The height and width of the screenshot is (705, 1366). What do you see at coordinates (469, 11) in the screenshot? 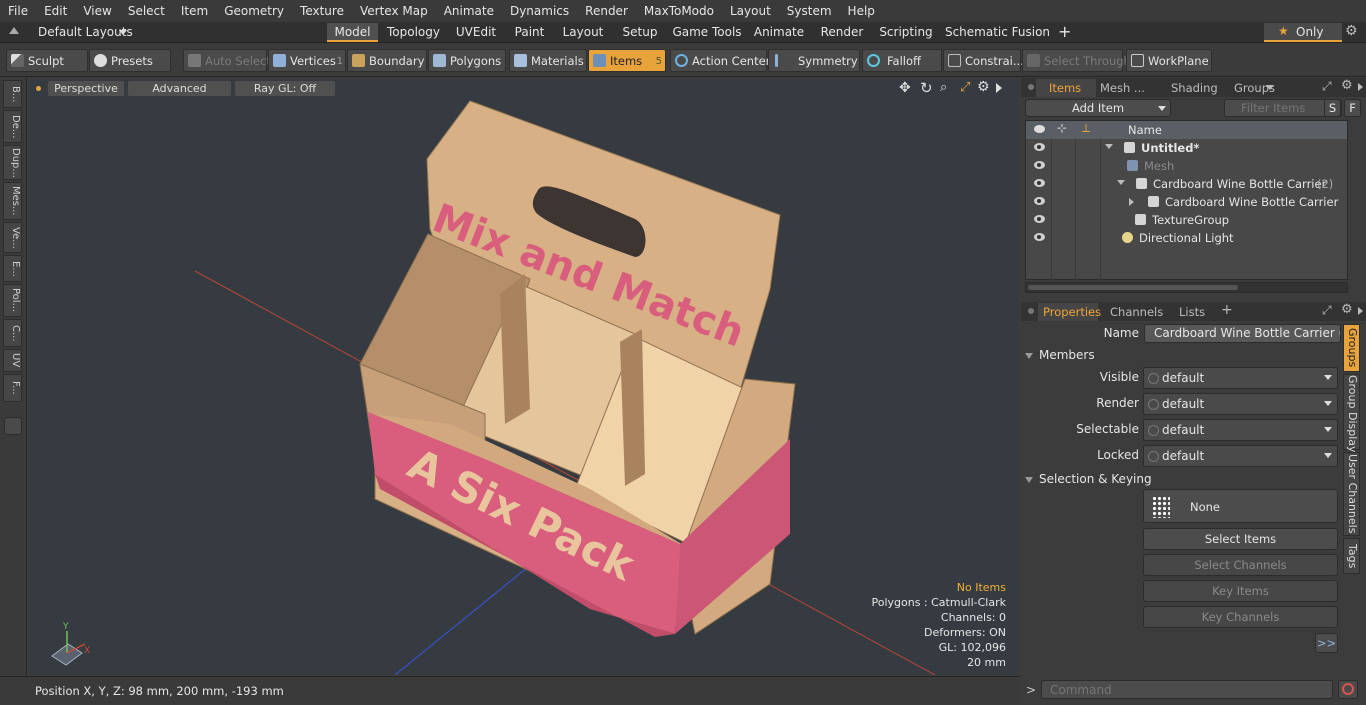
I see `menu-animate: Animate` at bounding box center [469, 11].